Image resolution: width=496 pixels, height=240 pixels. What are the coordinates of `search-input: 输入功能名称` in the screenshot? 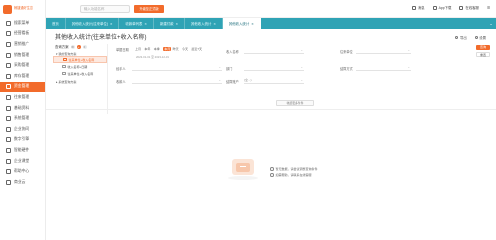 It's located at (105, 9).